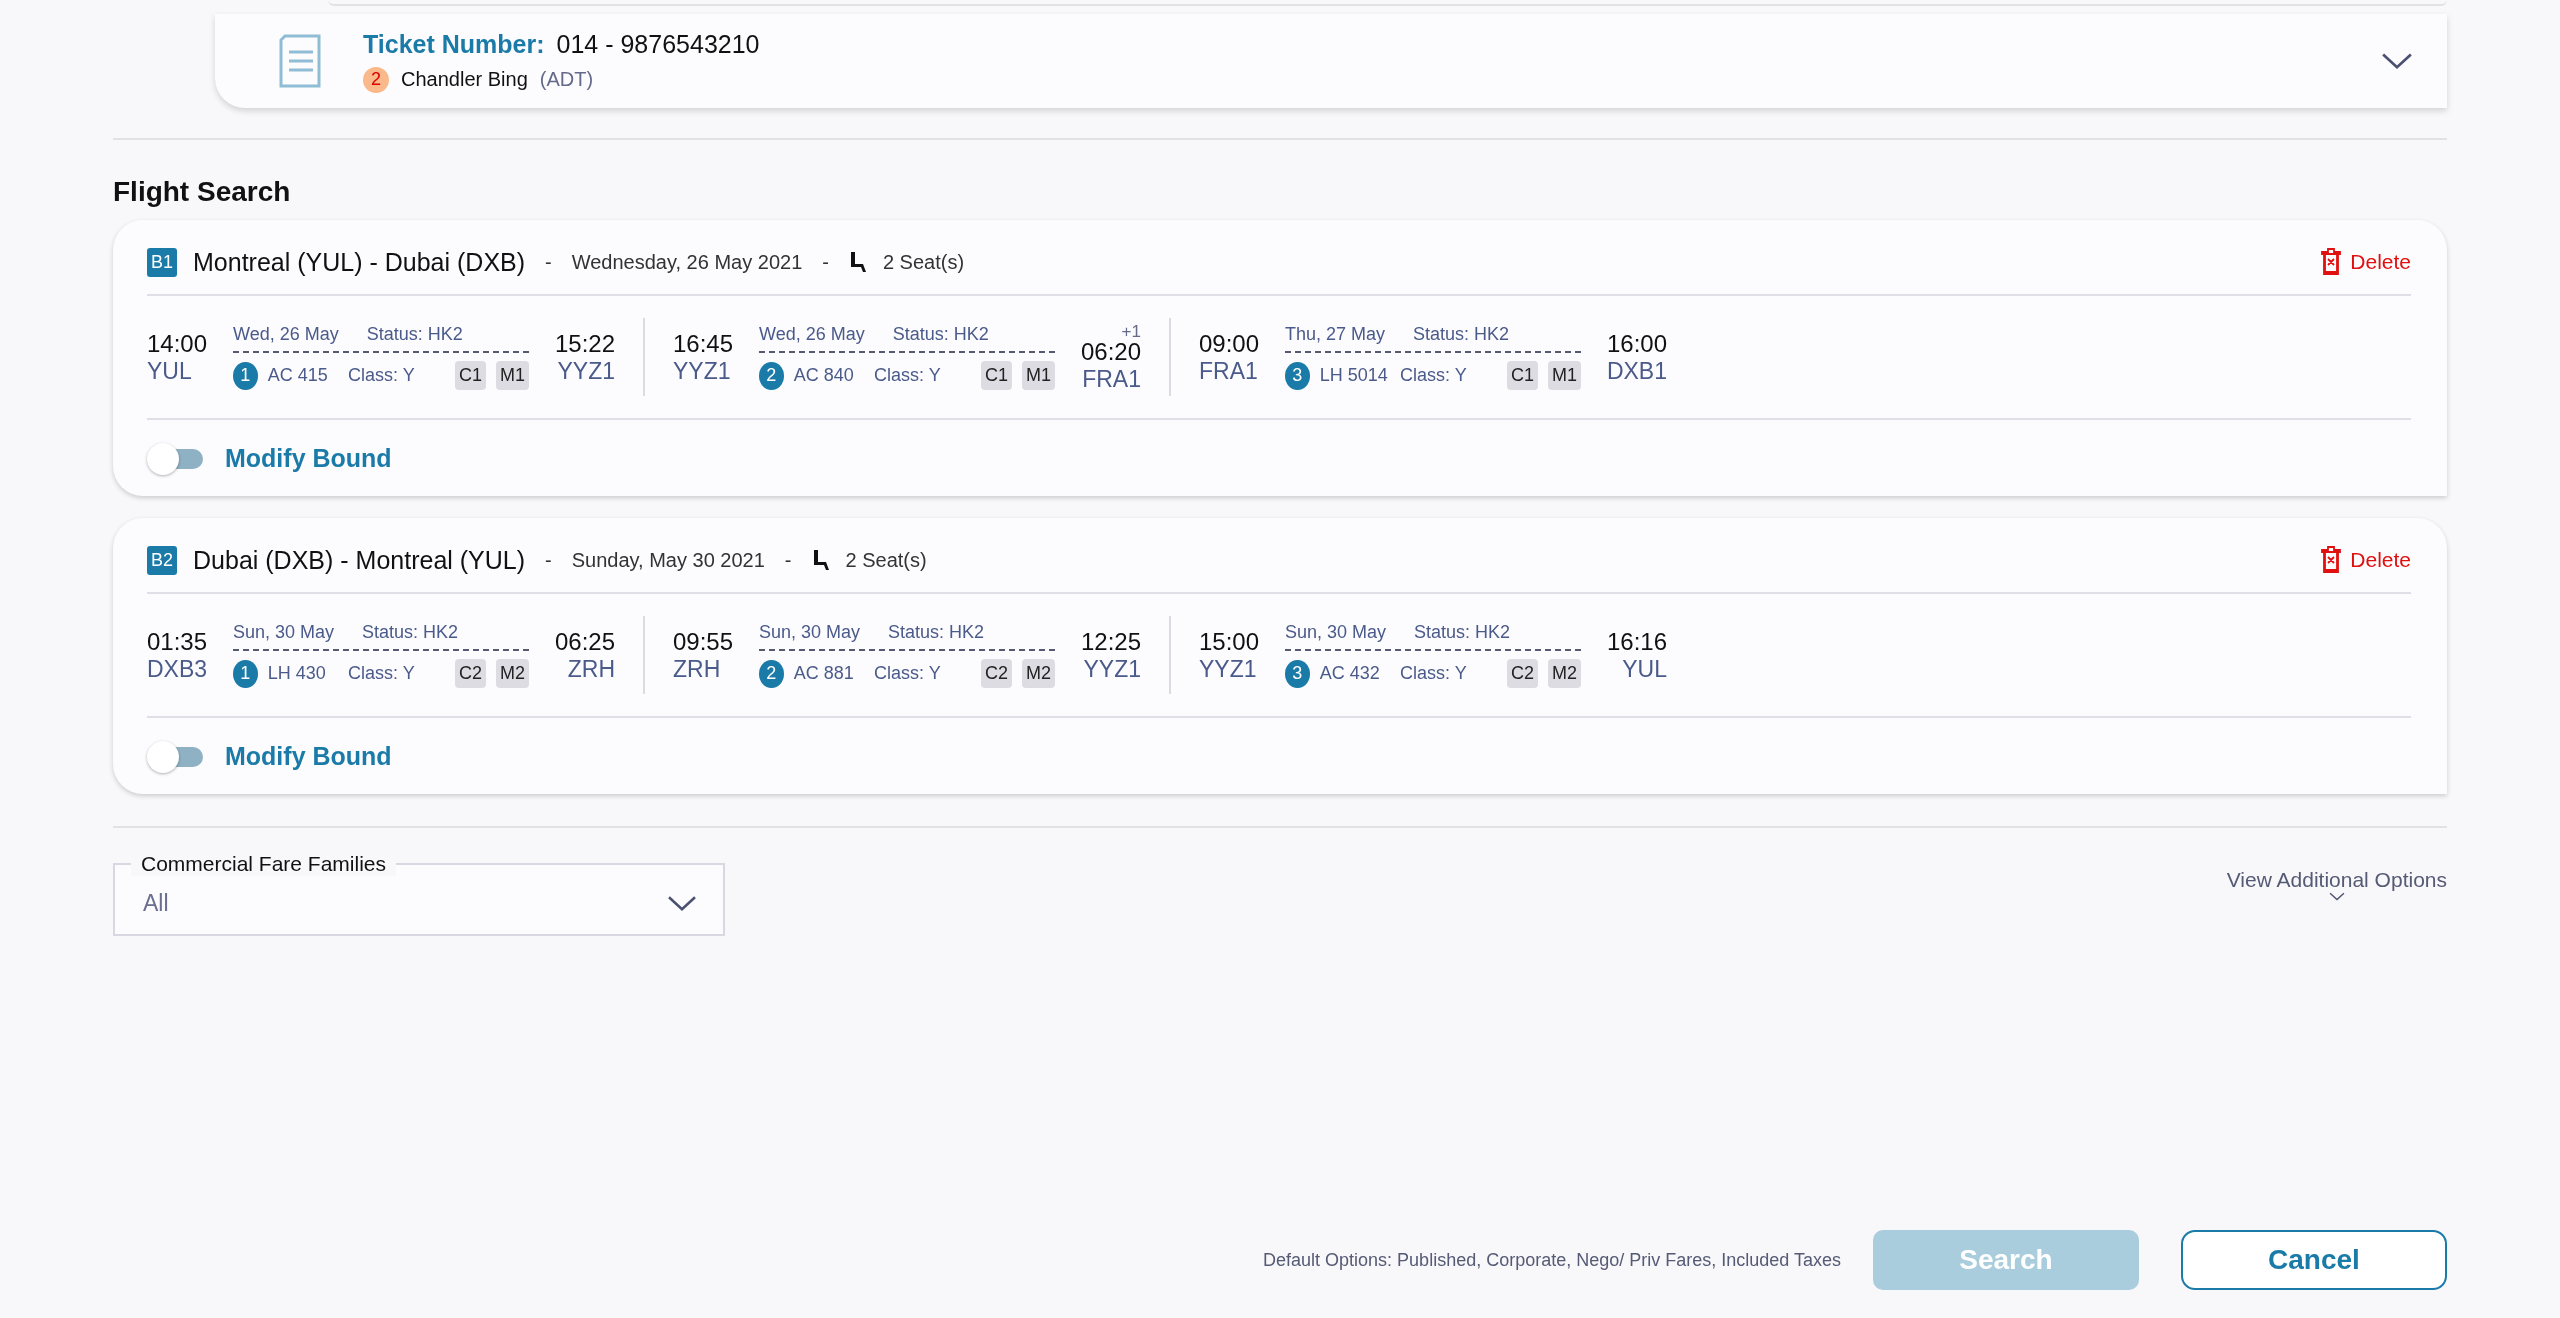  I want to click on arrival-time: 12:25, so click(1110, 641).